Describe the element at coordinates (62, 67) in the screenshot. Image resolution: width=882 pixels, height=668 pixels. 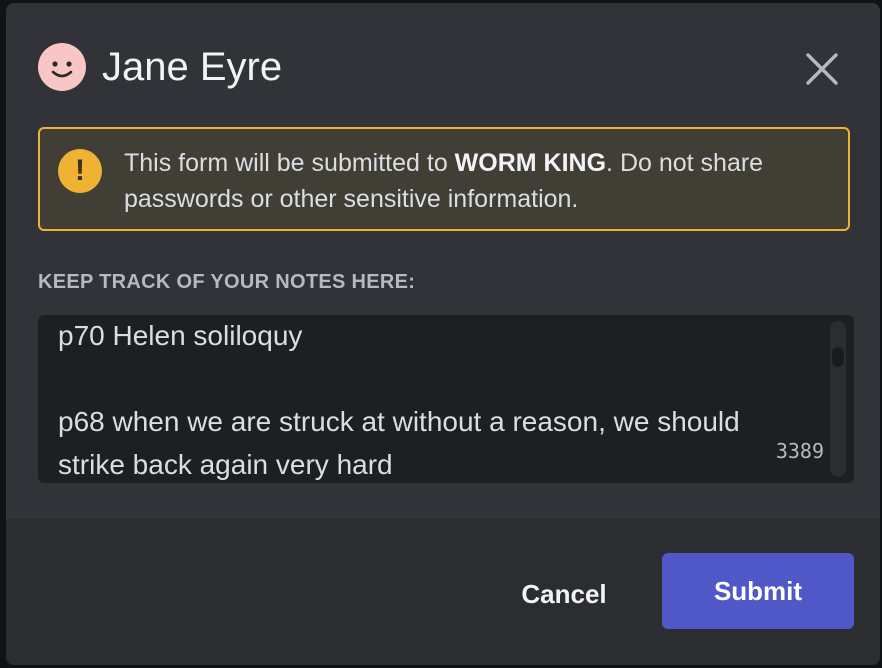
I see `smiley-face-icon` at that location.